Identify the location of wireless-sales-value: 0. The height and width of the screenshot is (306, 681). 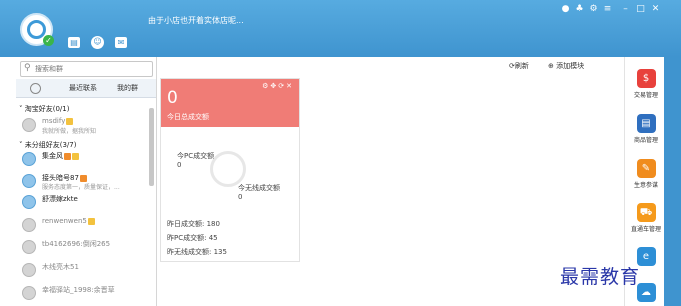
(240, 197).